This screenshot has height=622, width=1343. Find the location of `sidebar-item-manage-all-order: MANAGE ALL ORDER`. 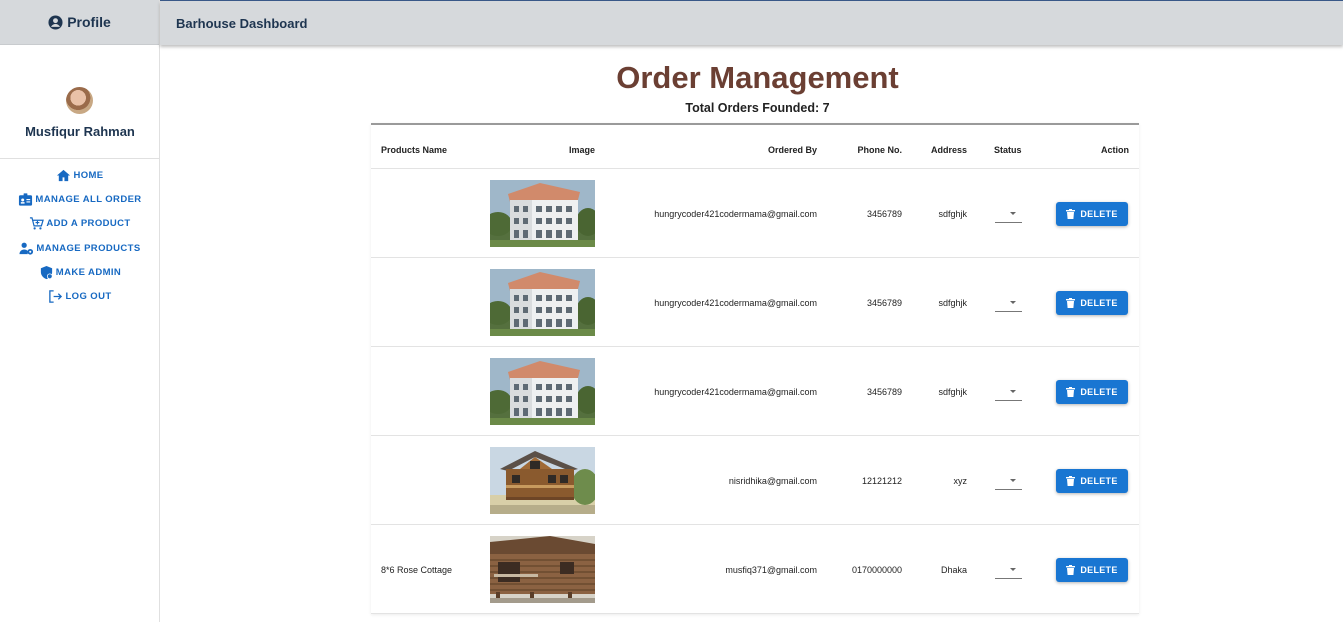

sidebar-item-manage-all-order: MANAGE ALL ORDER is located at coordinates (80, 199).